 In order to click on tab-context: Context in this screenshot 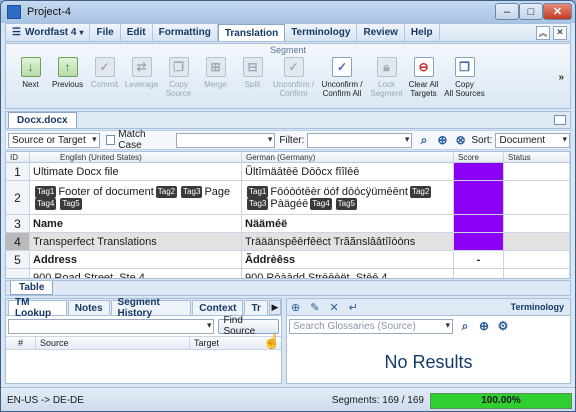, I will do `click(218, 307)`.